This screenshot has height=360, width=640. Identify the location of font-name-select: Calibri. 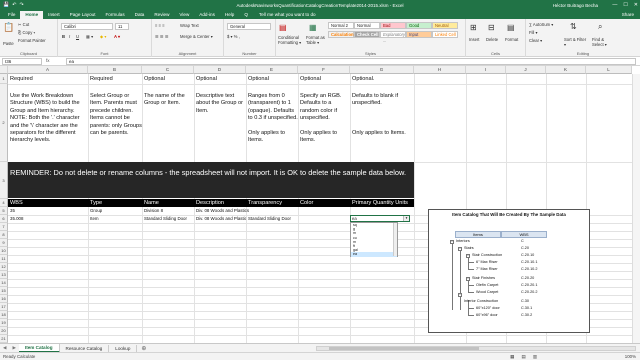
(87, 26).